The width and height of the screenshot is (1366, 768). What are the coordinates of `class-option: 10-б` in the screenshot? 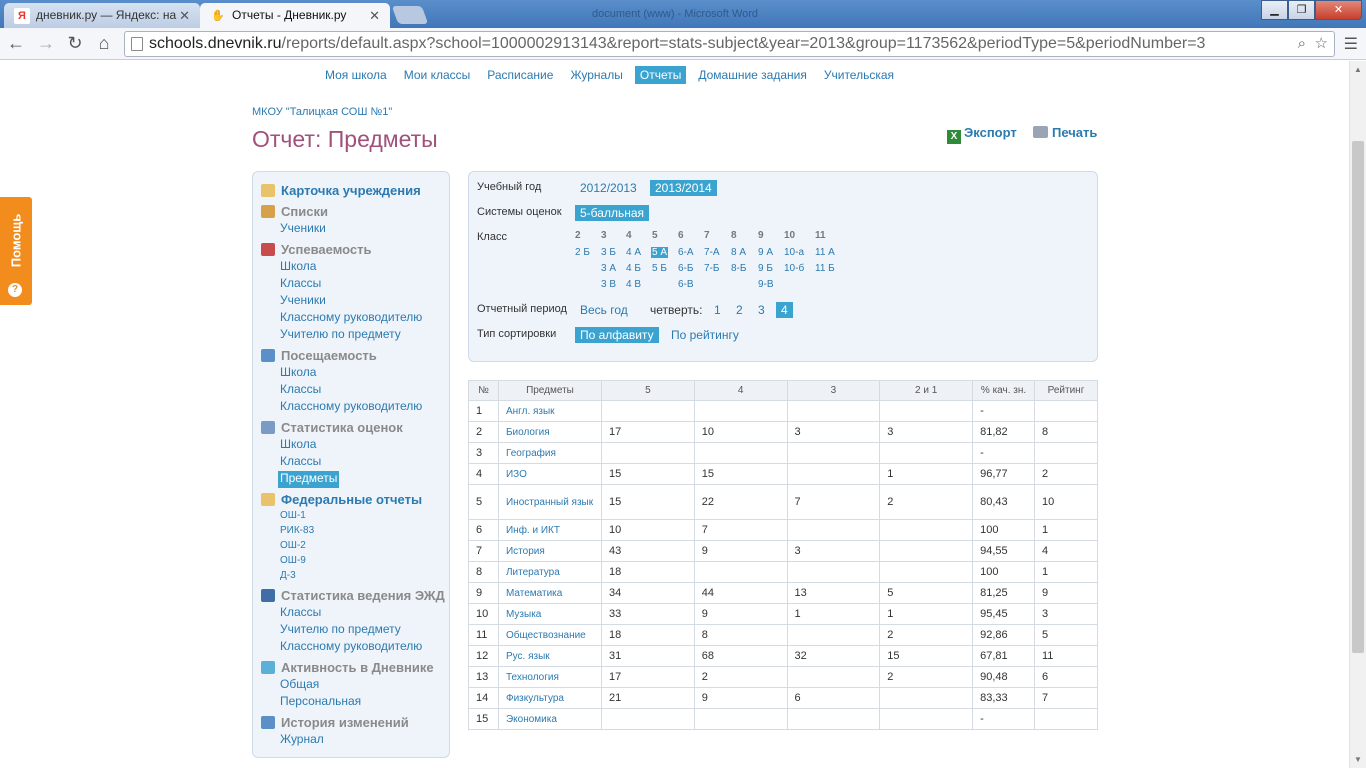 It's located at (794, 268).